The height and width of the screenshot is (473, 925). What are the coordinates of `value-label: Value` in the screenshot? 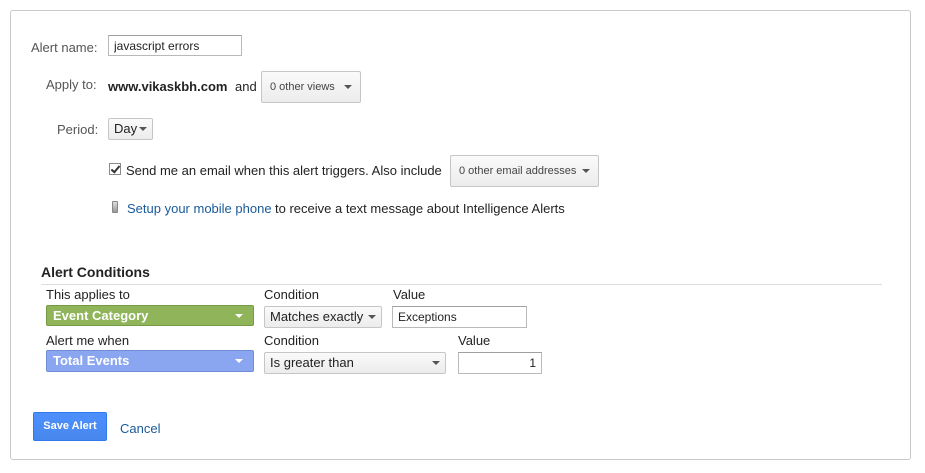 It's located at (409, 294).